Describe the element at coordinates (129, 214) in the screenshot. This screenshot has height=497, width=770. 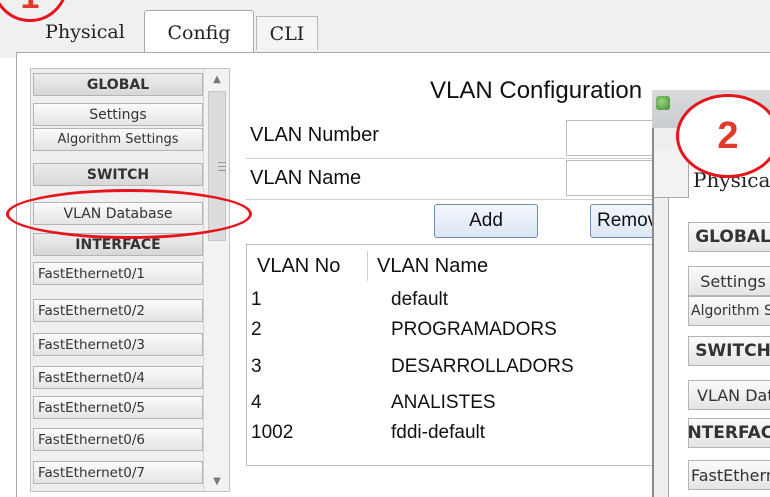
I see `vlan-database-highlight-ring` at that location.